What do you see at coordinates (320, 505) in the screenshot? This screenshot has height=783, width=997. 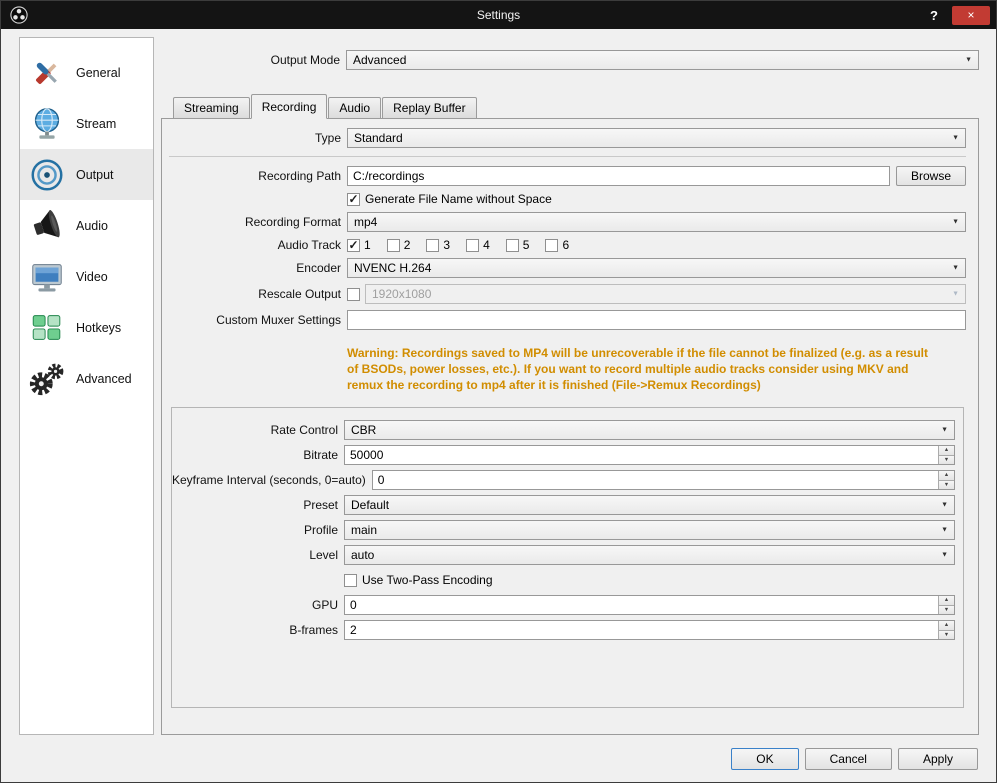 I see `preset-label: Preset` at bounding box center [320, 505].